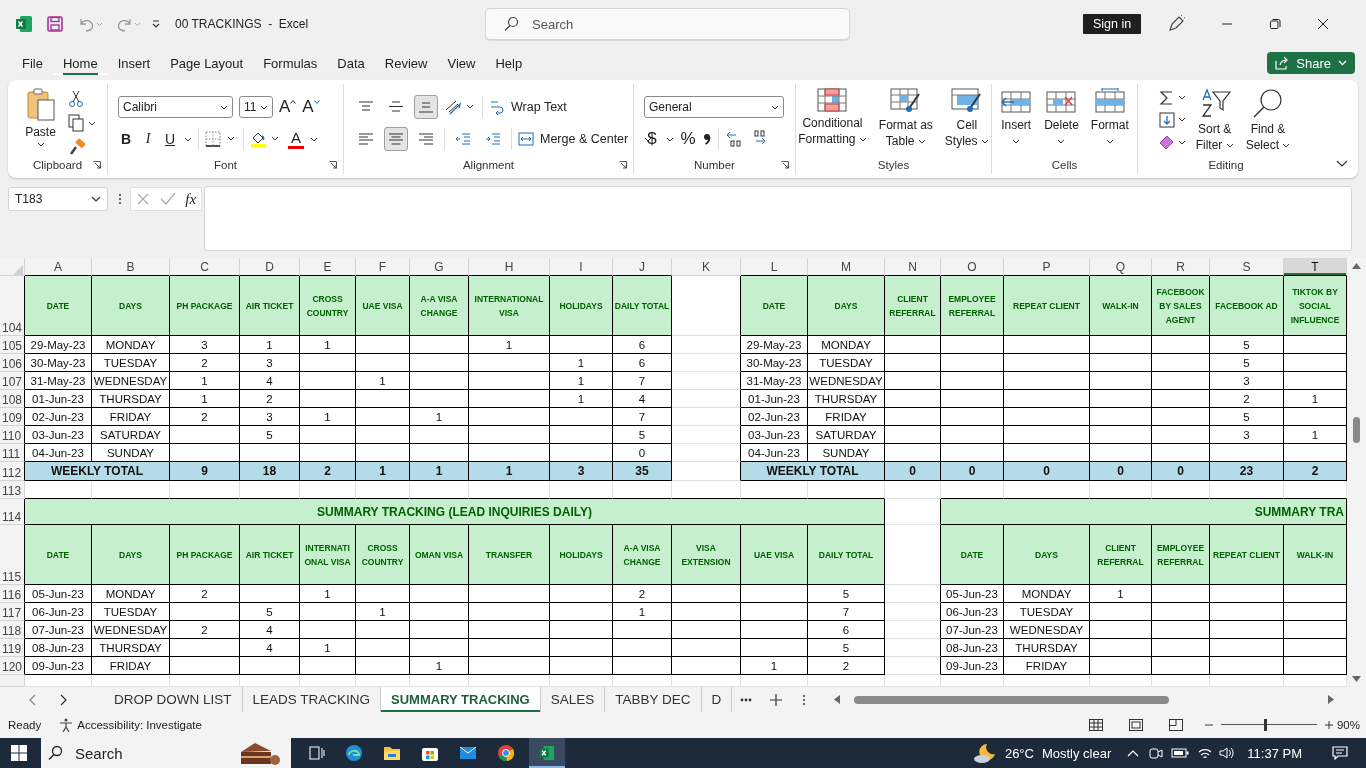 Image resolution: width=1366 pixels, height=768 pixels. Describe the element at coordinates (12, 630) in the screenshot. I see `row-header: 118` at that location.